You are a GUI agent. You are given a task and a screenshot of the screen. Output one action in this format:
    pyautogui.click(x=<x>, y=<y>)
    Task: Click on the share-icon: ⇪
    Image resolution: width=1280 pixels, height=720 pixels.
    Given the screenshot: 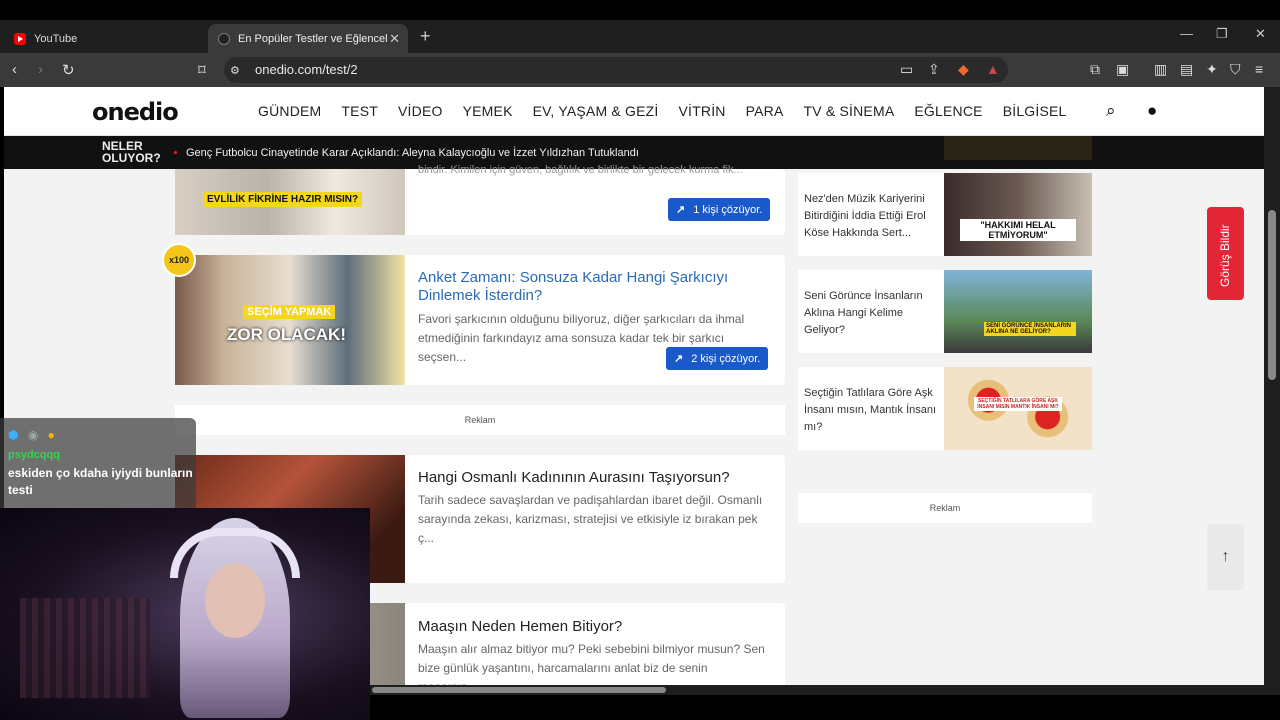 What is the action you would take?
    pyautogui.click(x=934, y=69)
    